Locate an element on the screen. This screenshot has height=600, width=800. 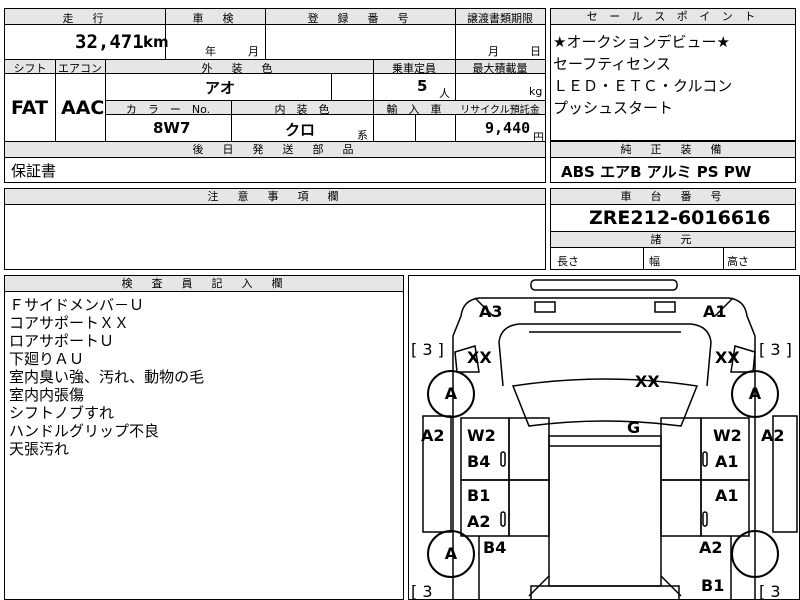
parts-value: 保証書 is located at coordinates (34, 171).